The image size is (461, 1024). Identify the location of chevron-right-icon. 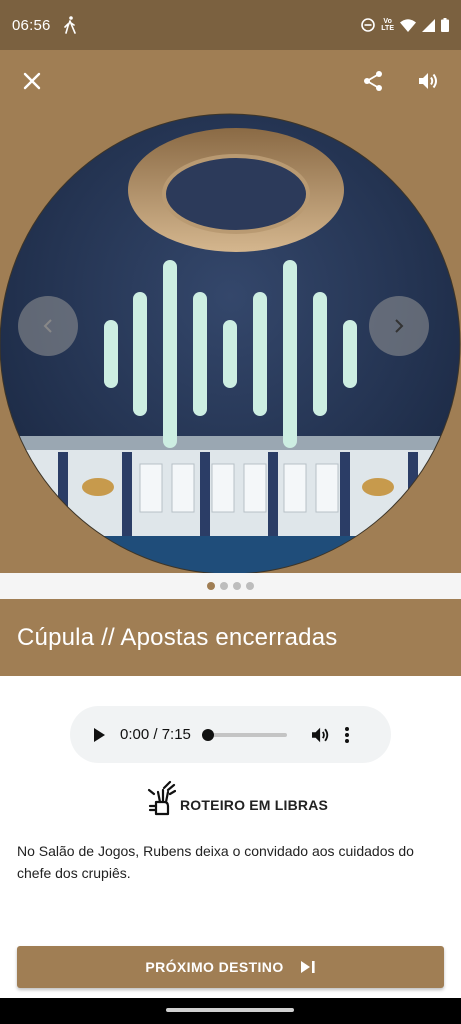
(399, 326).